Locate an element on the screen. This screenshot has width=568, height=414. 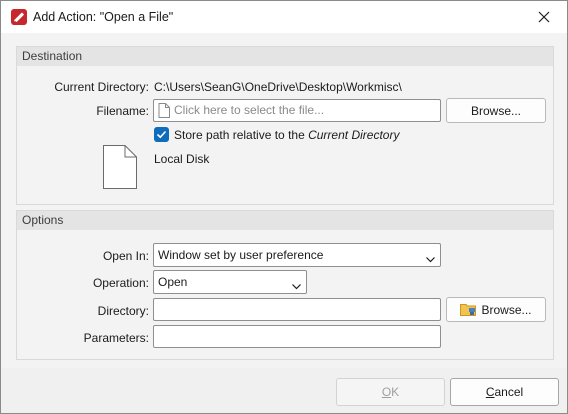
cancel-label: Cancel is located at coordinates (504, 392).